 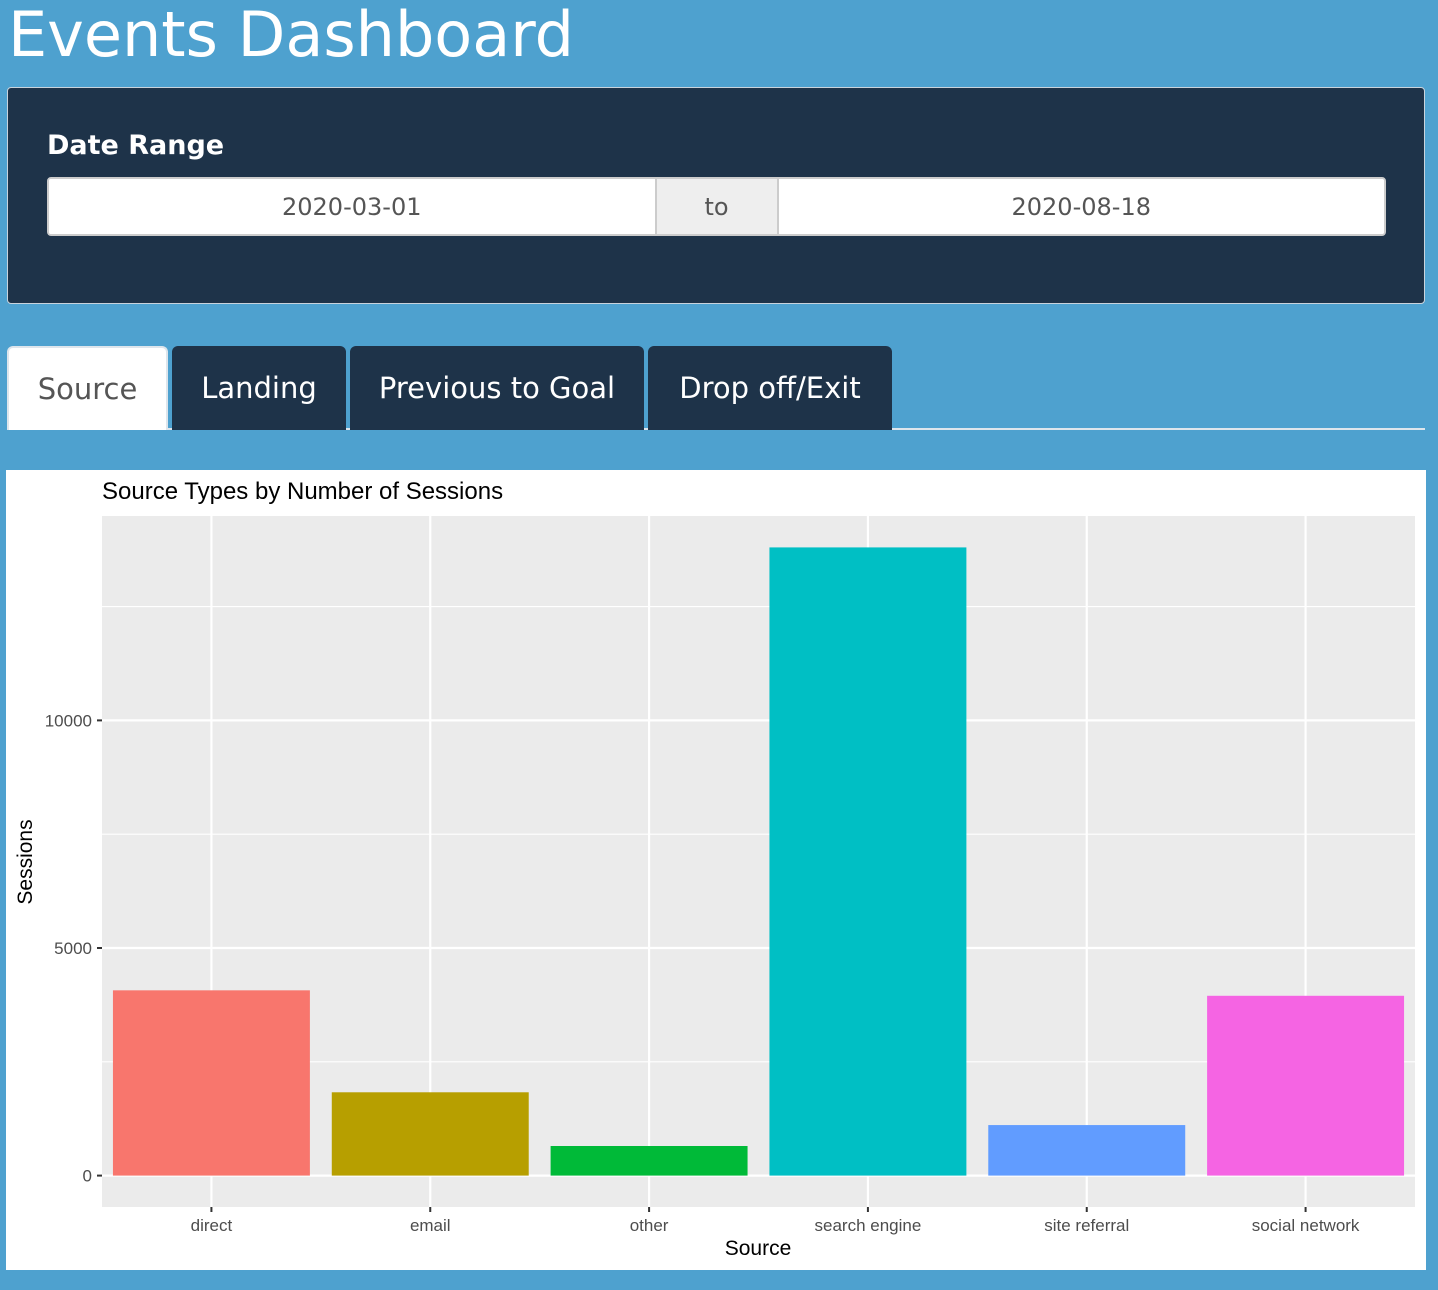 I want to click on tab-source: Source, so click(x=87, y=388).